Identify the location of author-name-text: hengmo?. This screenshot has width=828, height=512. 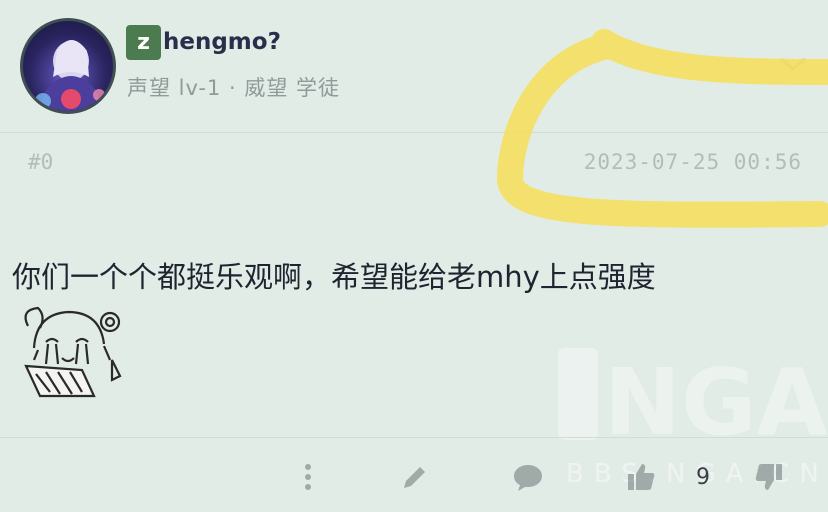
(222, 42).